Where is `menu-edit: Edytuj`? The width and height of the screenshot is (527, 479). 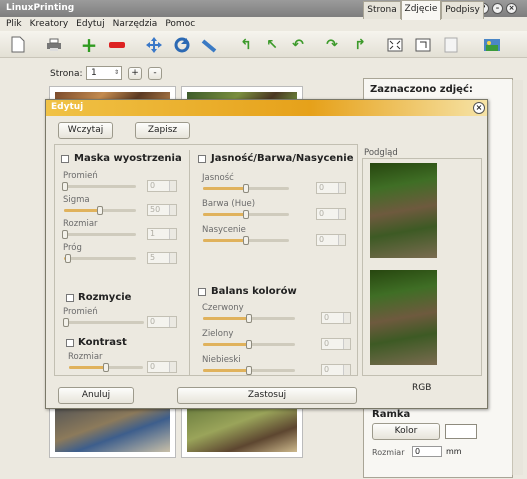 menu-edit: Edytuj is located at coordinates (90, 24).